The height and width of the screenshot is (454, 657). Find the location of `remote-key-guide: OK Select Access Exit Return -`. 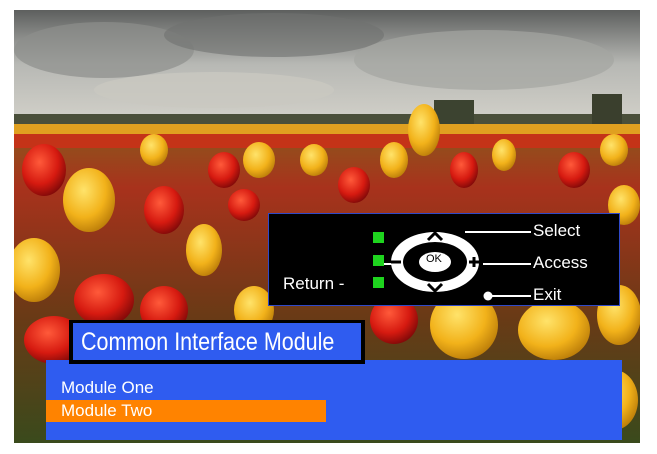

remote-key-guide: OK Select Access Exit Return - is located at coordinates (444, 259).